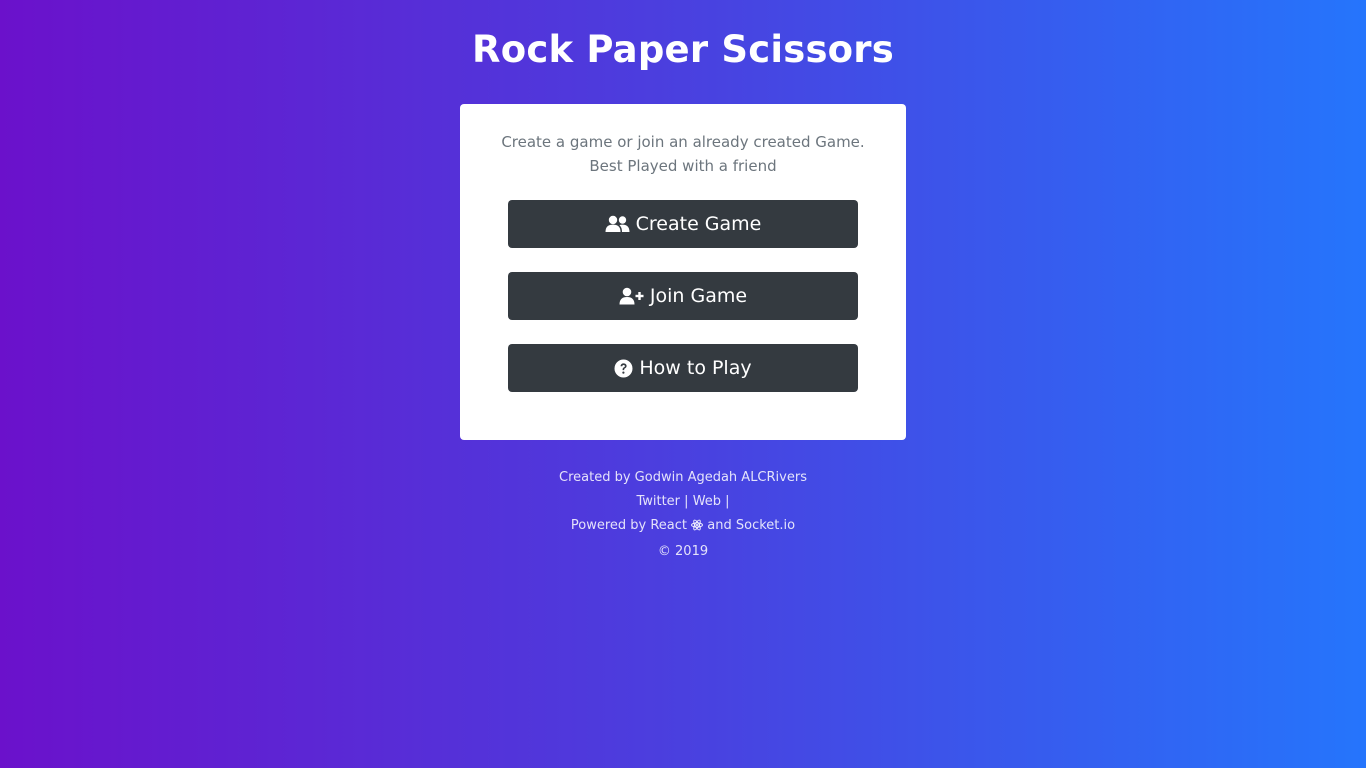  What do you see at coordinates (683, 49) in the screenshot?
I see `page-title: Rock Paper Scissors` at bounding box center [683, 49].